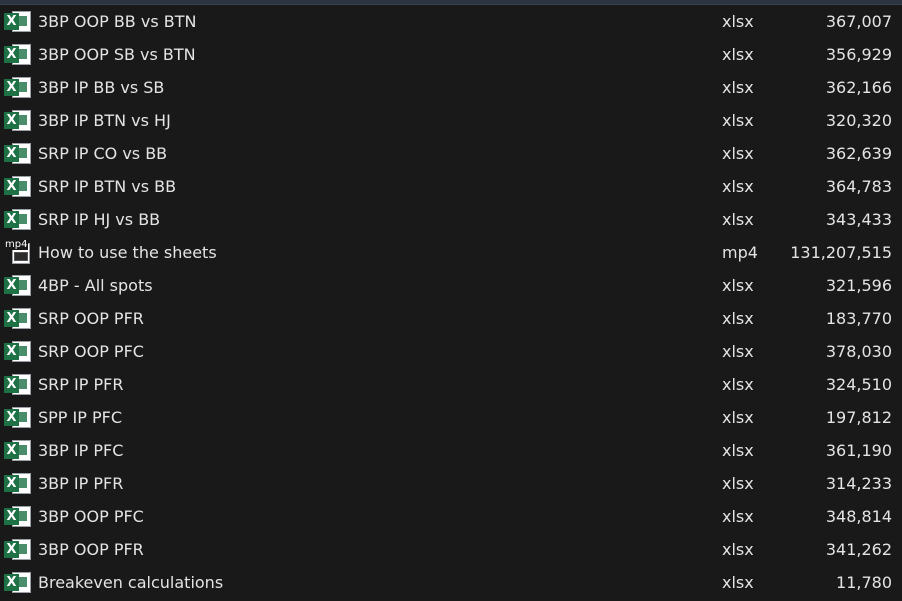 The height and width of the screenshot is (601, 902). What do you see at coordinates (451, 483) in the screenshot?
I see `file-row: X 3BP IP PFR xlsx 314,233` at bounding box center [451, 483].